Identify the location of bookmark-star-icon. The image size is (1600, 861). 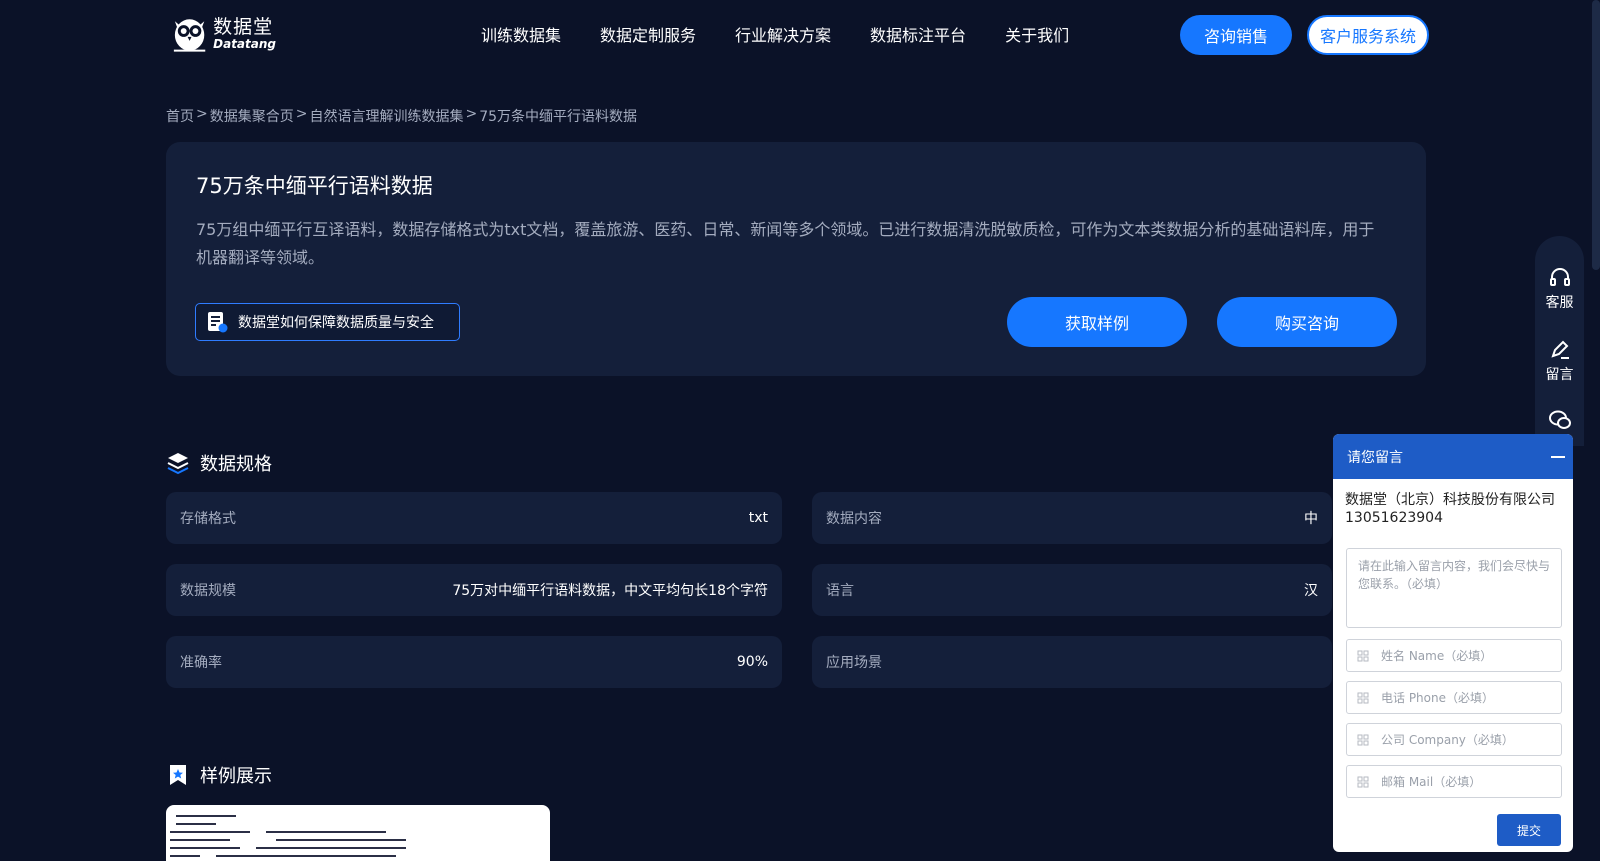
(178, 775).